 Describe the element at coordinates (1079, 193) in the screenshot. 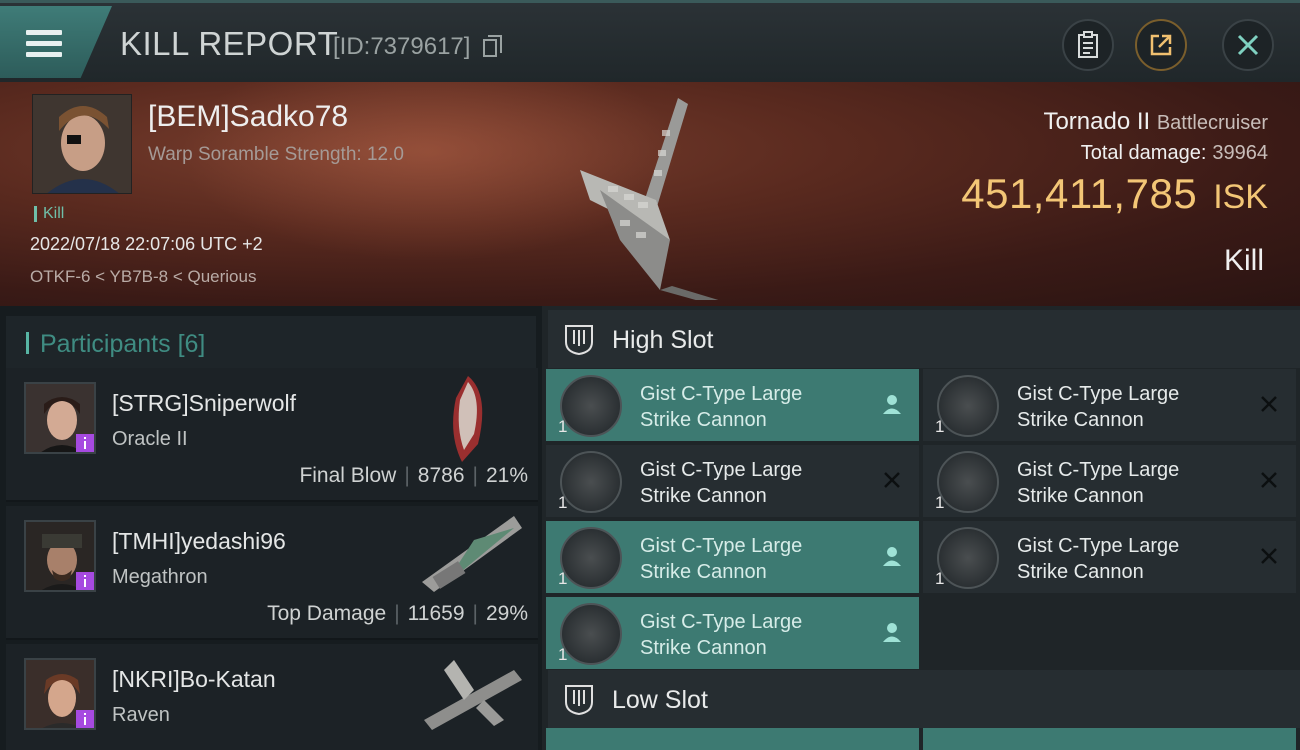

I see `isk-value: 451,411,785` at that location.